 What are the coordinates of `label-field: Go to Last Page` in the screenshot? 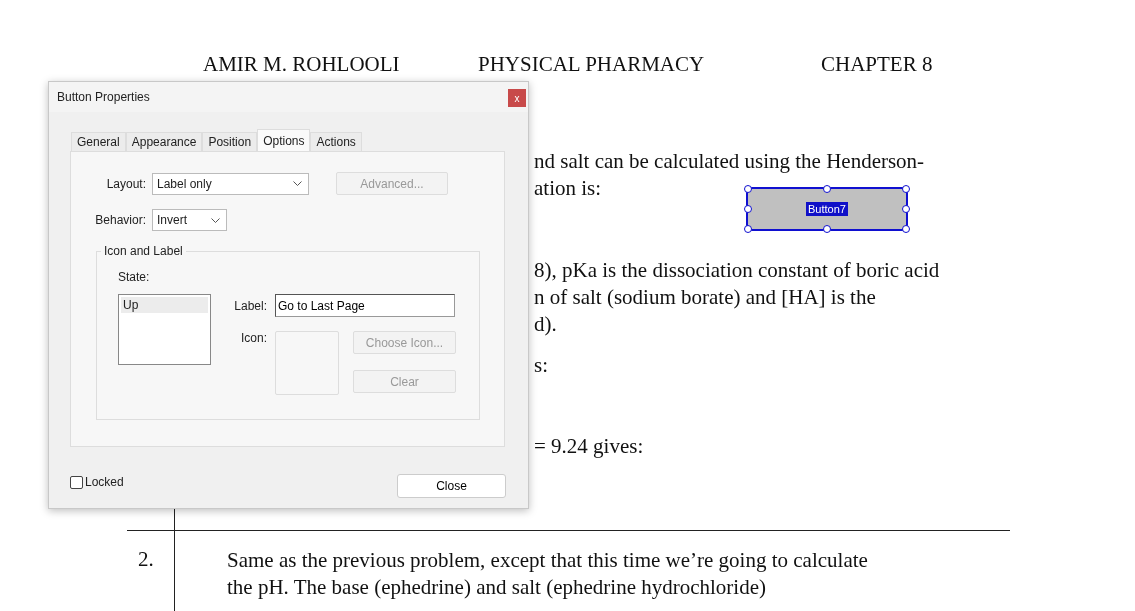 It's located at (365, 305).